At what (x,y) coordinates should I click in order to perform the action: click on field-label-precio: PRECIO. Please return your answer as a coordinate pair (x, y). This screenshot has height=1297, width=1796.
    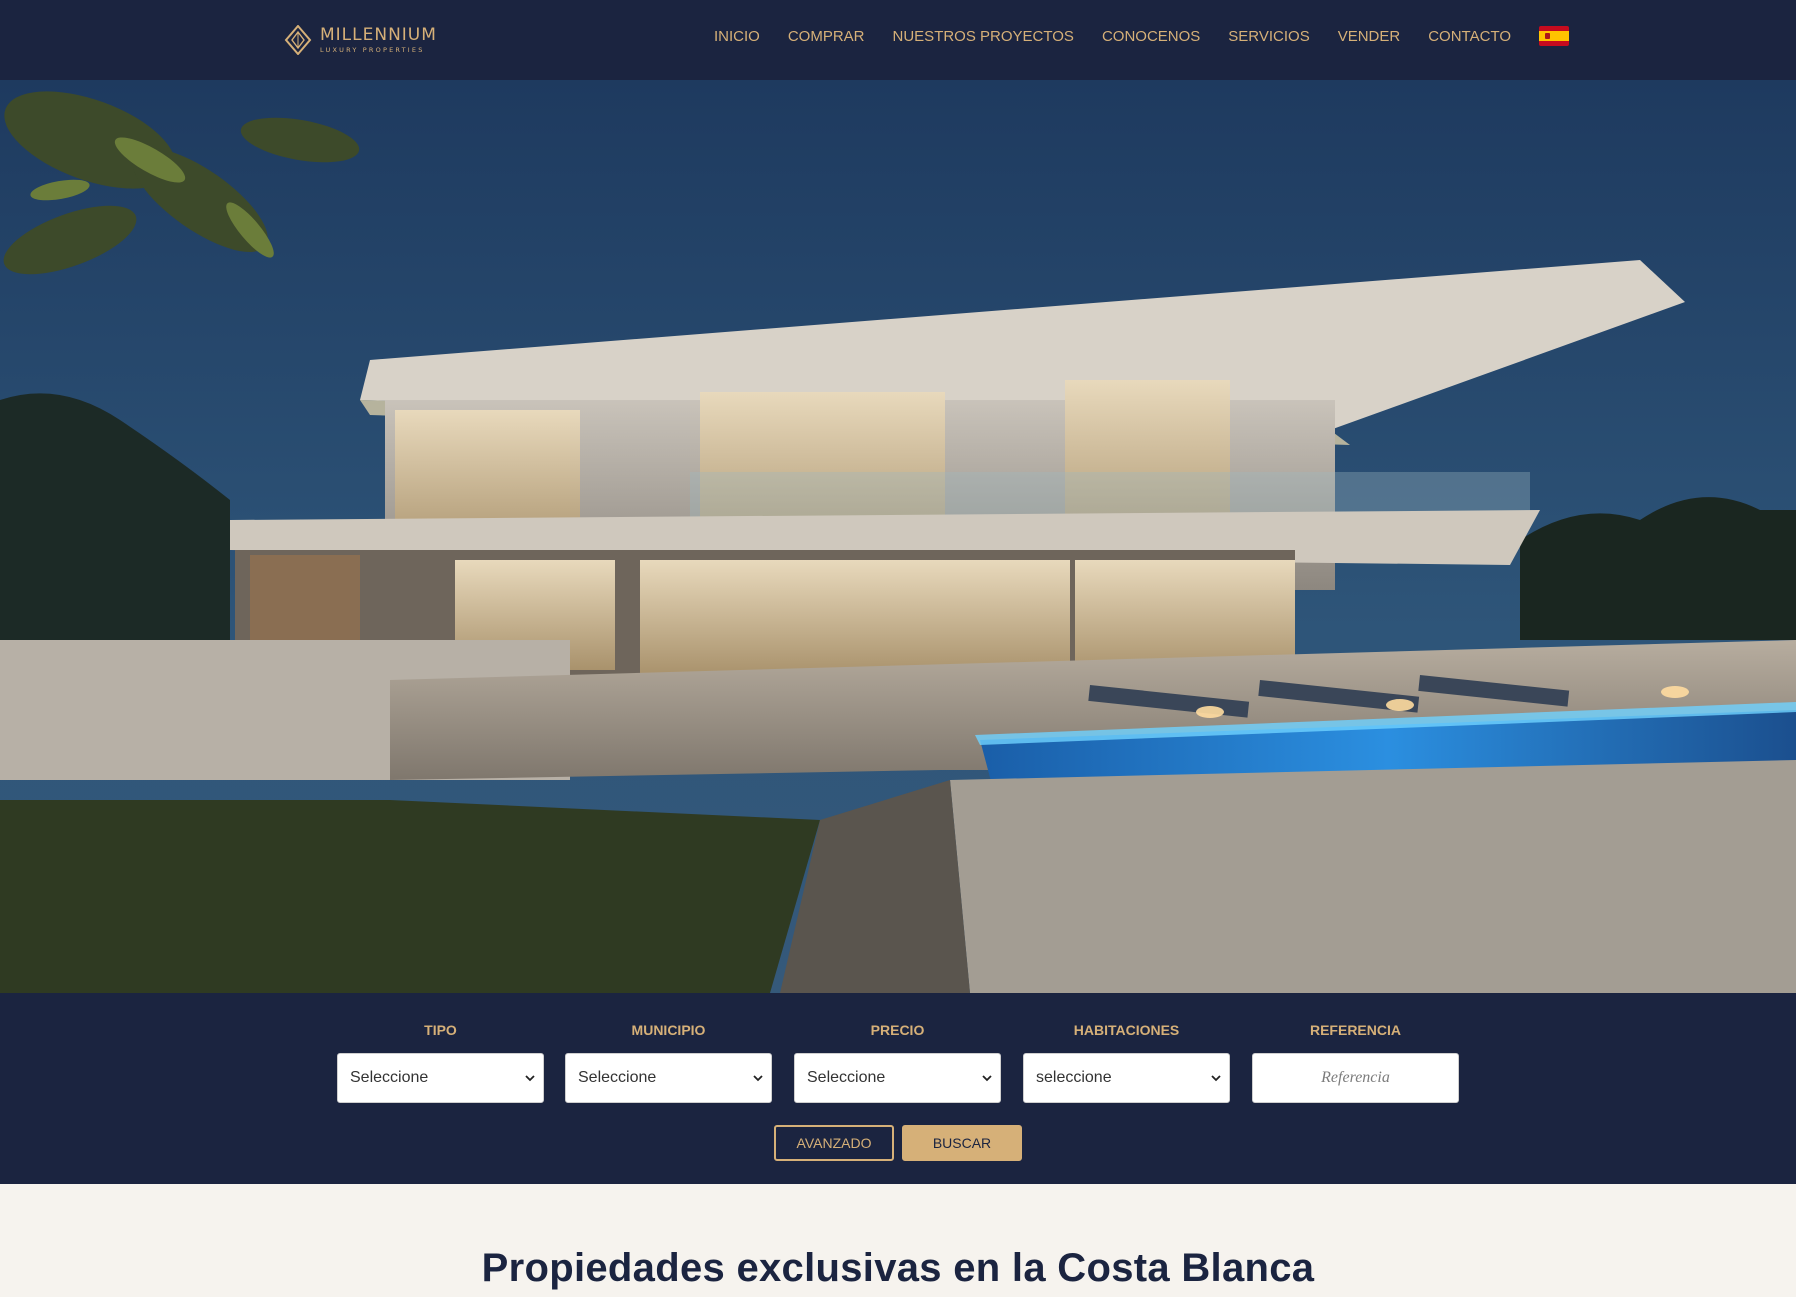
    Looking at the image, I should click on (897, 1030).